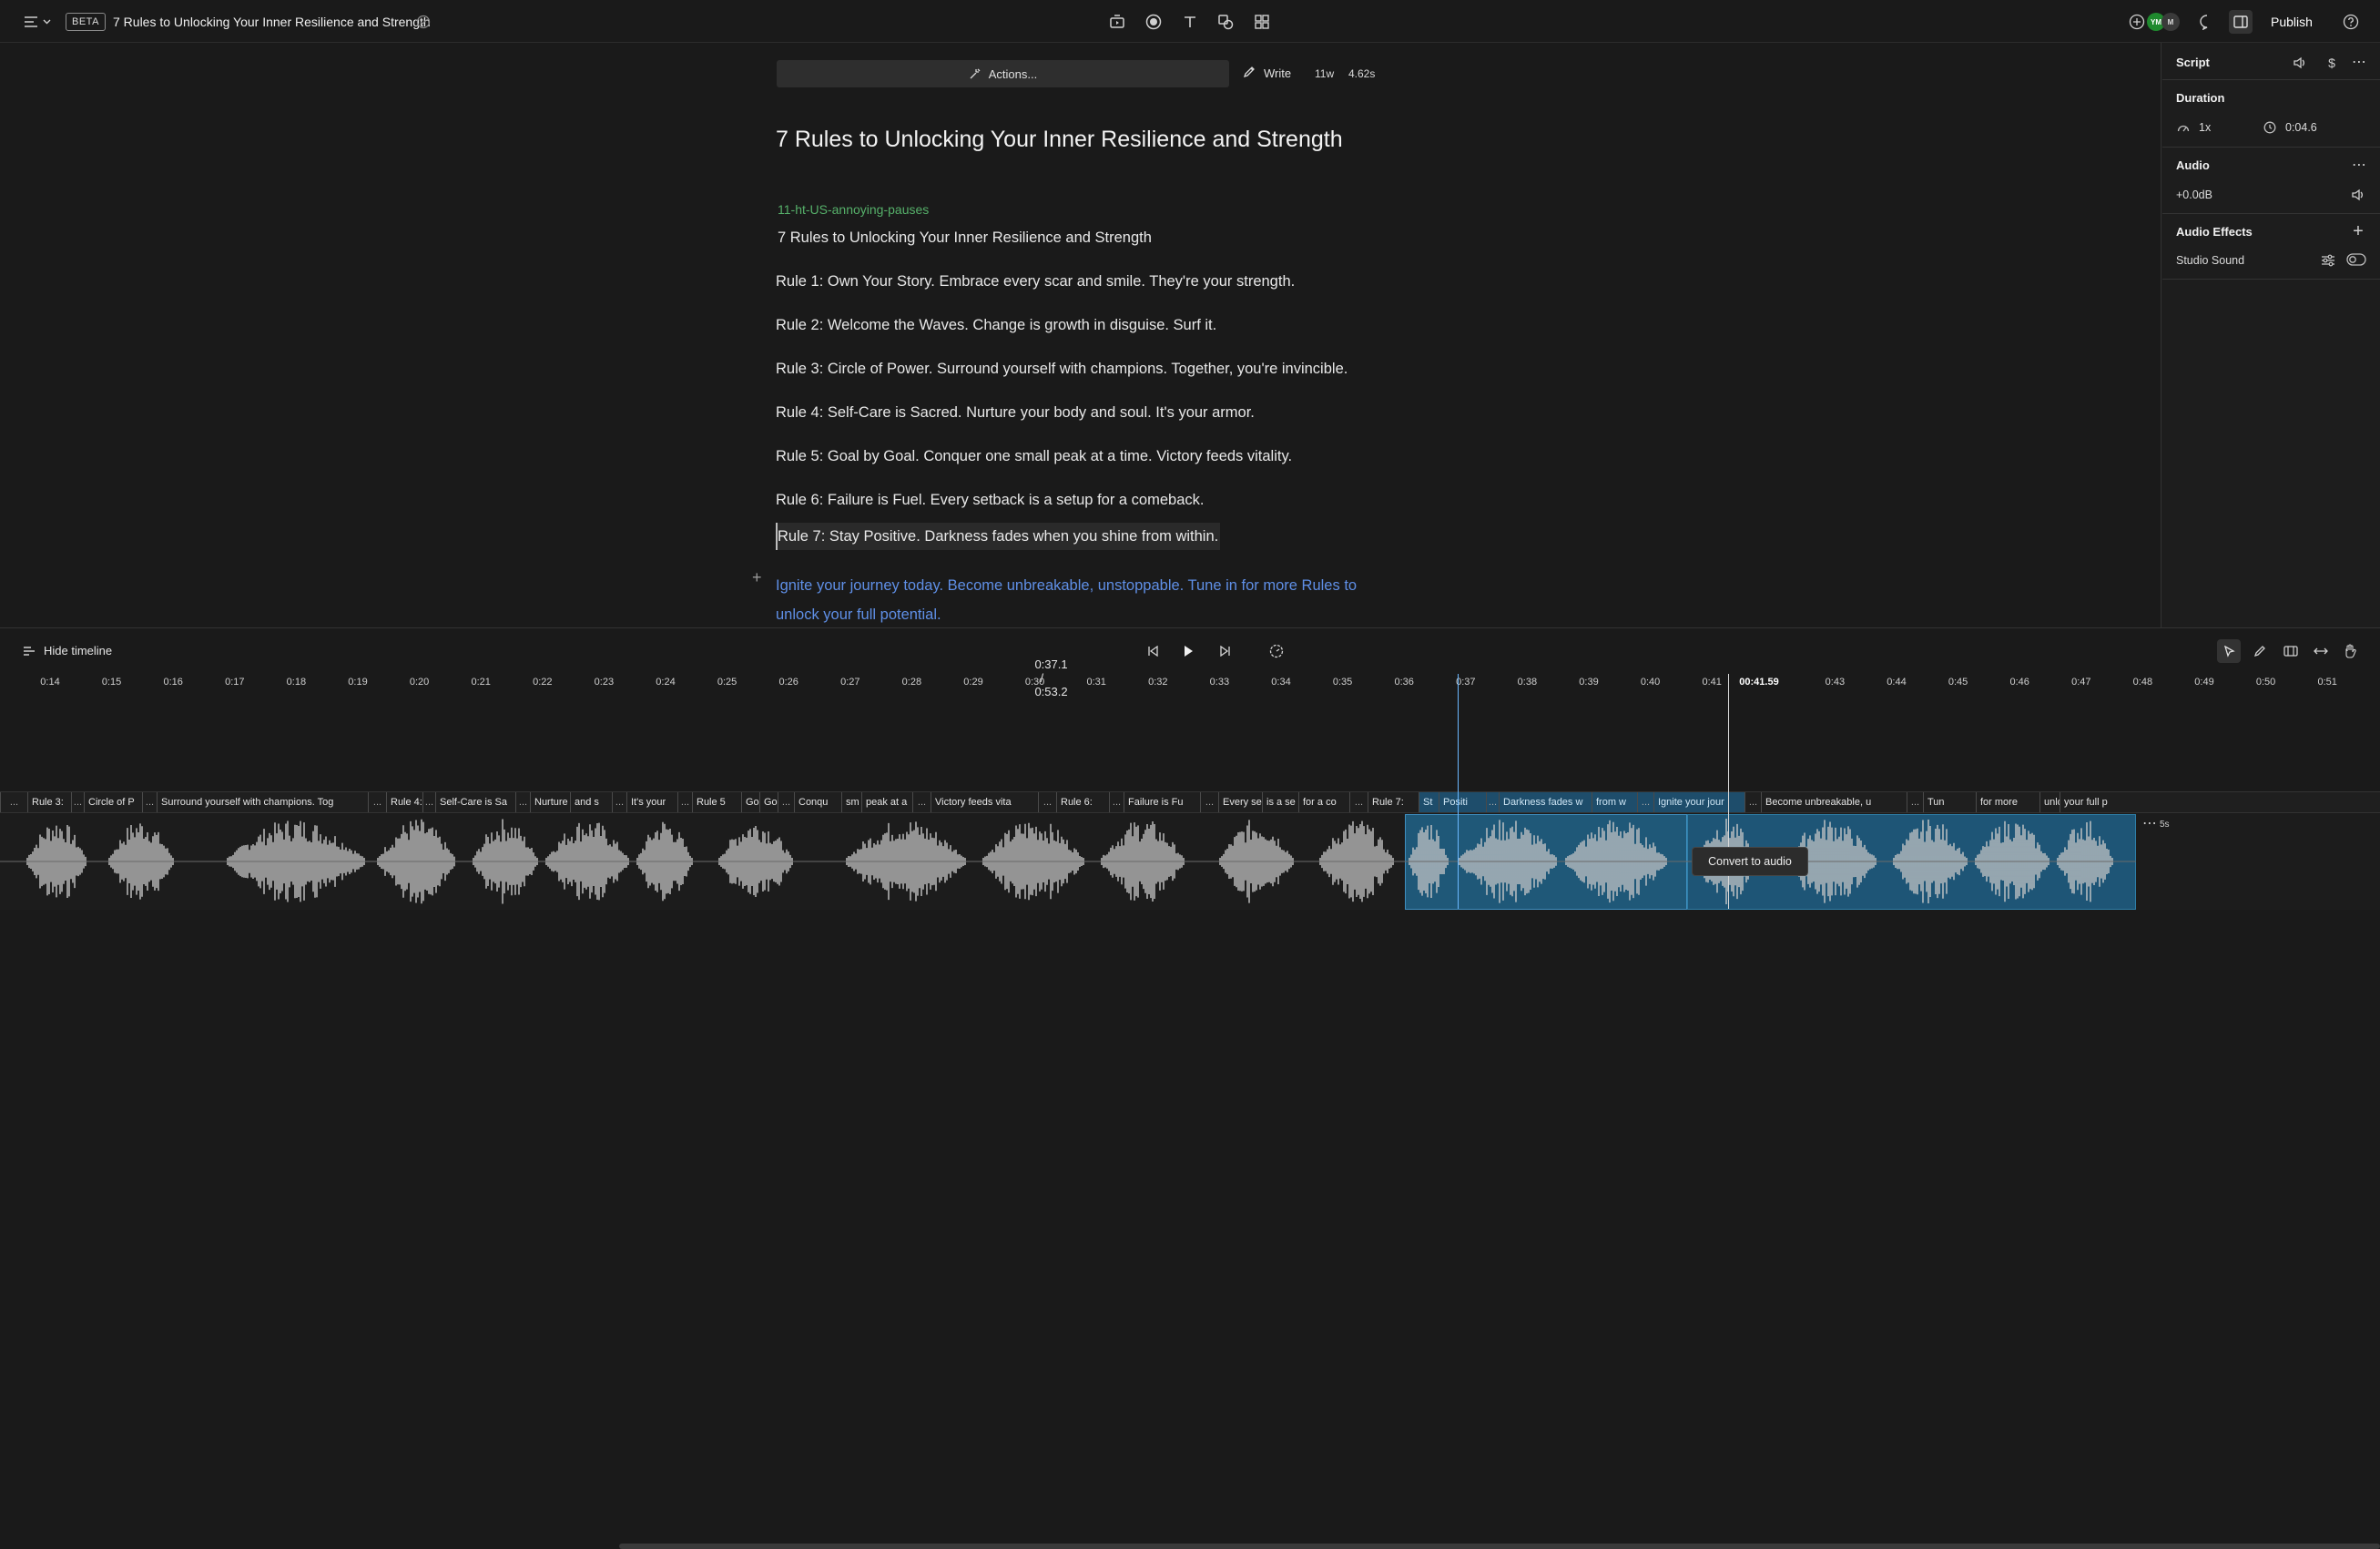  What do you see at coordinates (475, 802) in the screenshot?
I see `word-chip: Self-Care is Sa` at bounding box center [475, 802].